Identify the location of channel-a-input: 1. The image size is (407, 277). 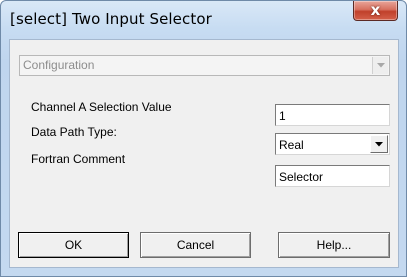
(332, 115).